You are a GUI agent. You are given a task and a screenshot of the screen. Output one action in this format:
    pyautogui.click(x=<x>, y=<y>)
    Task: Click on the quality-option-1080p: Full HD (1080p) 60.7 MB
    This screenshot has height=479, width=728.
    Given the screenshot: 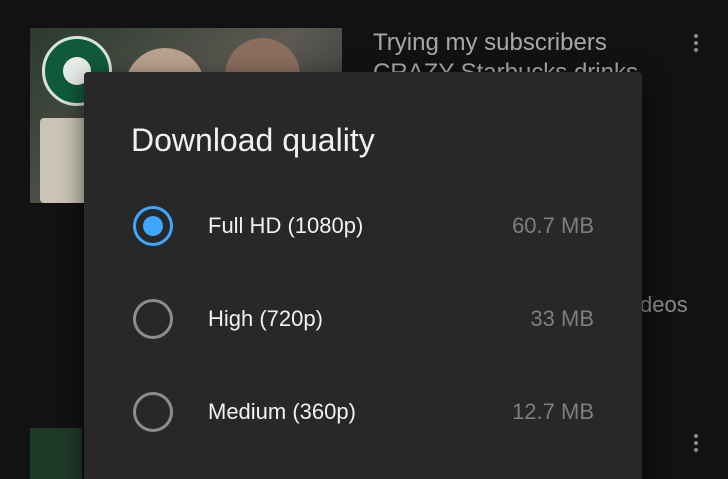 What is the action you would take?
    pyautogui.click(x=363, y=226)
    